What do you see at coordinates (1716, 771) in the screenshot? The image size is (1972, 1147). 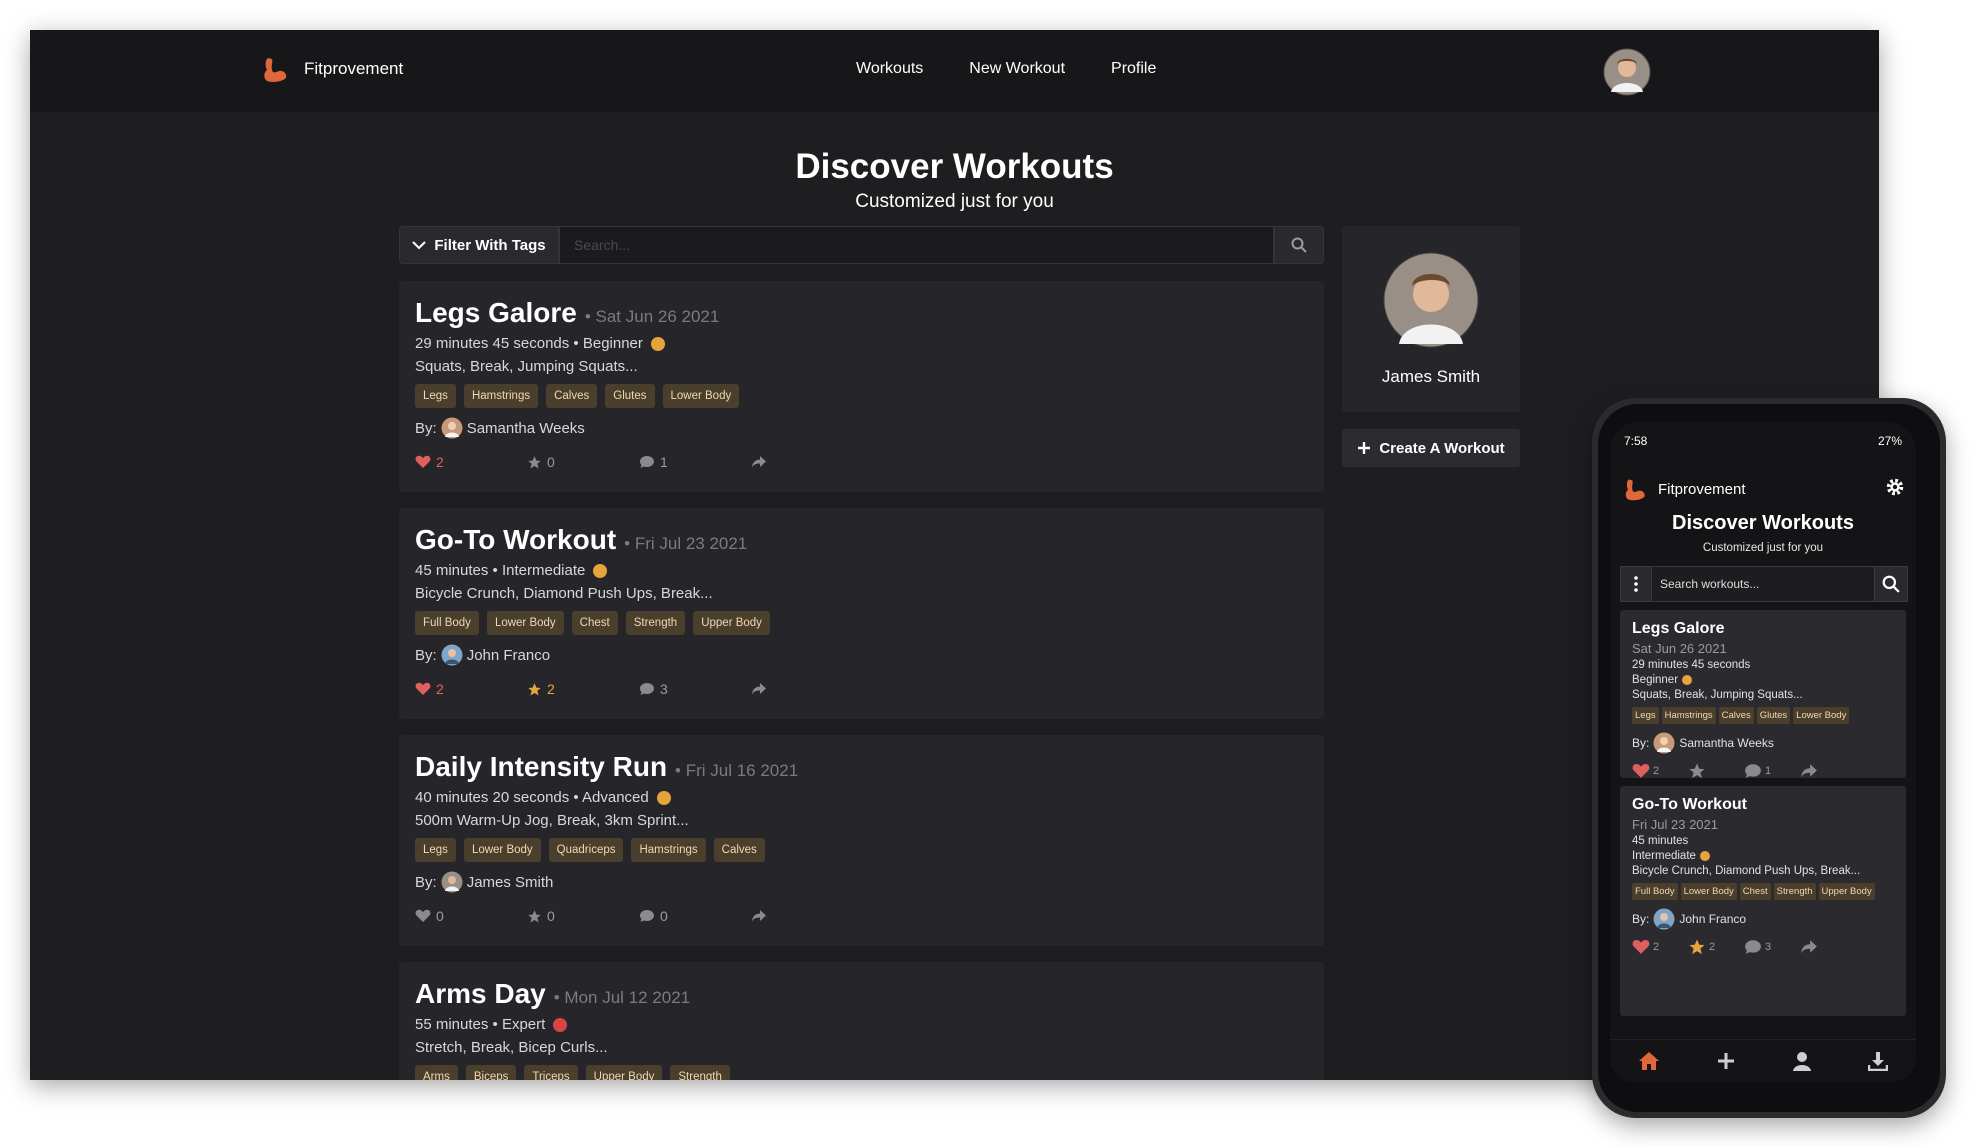 I see `star-button` at bounding box center [1716, 771].